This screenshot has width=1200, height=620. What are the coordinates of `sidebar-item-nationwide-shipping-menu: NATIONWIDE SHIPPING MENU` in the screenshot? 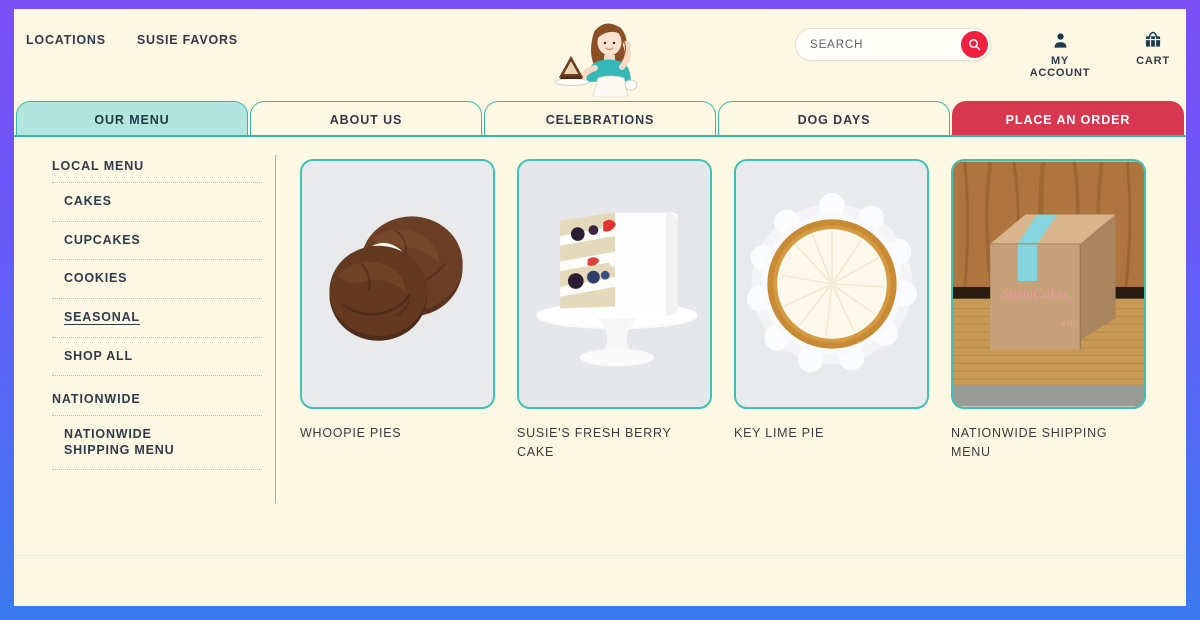 It's located at (132, 442).